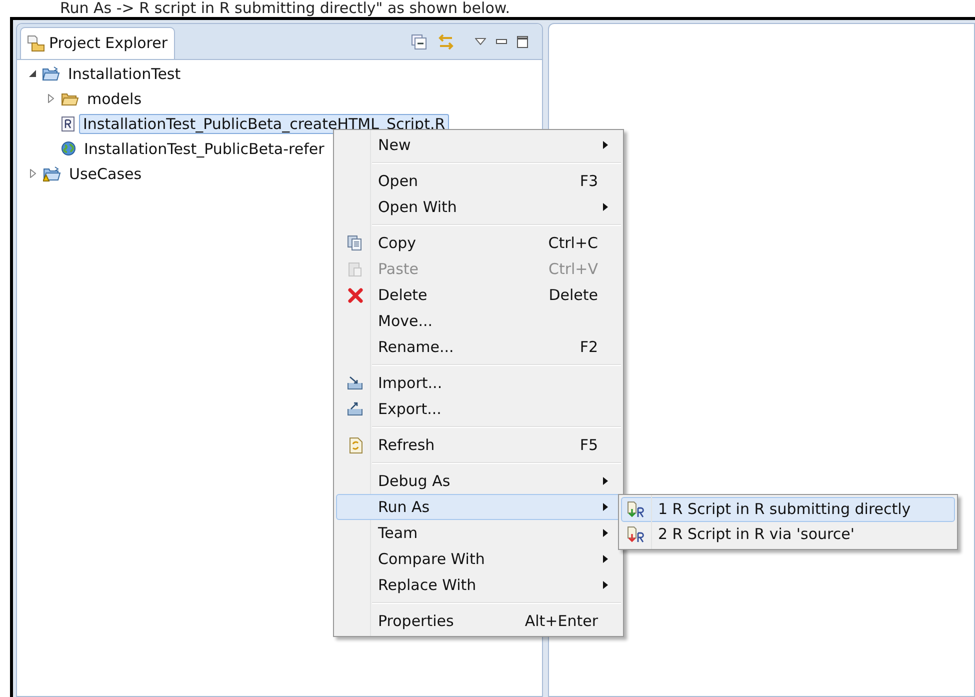 This screenshot has height=697, width=975. I want to click on shortcut-text: Ctrl+C, so click(573, 243).